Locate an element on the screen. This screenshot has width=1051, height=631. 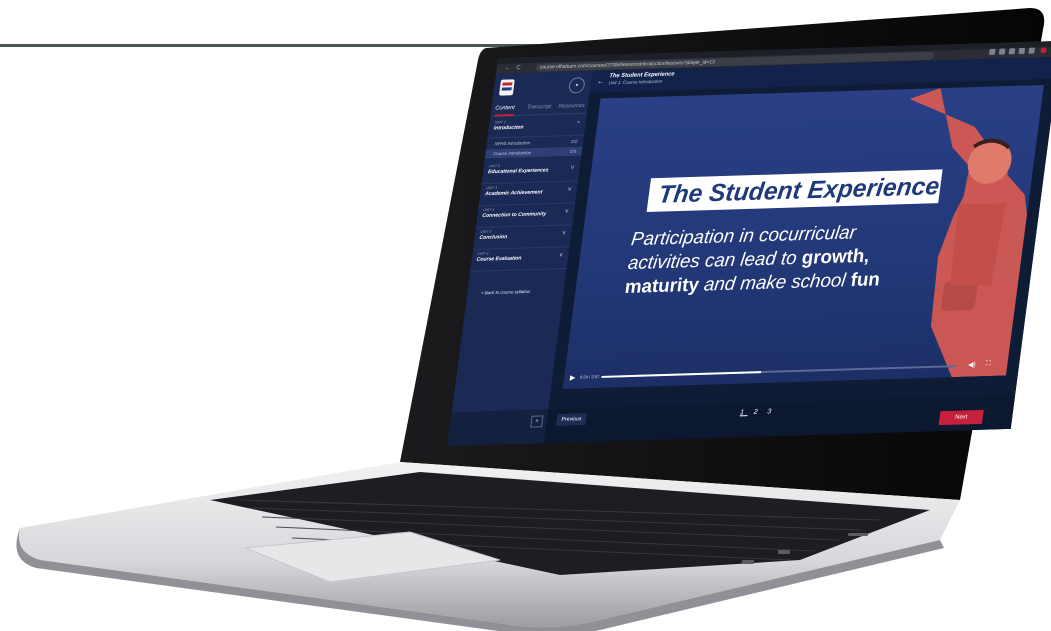
tab-content: Content is located at coordinates (505, 108).